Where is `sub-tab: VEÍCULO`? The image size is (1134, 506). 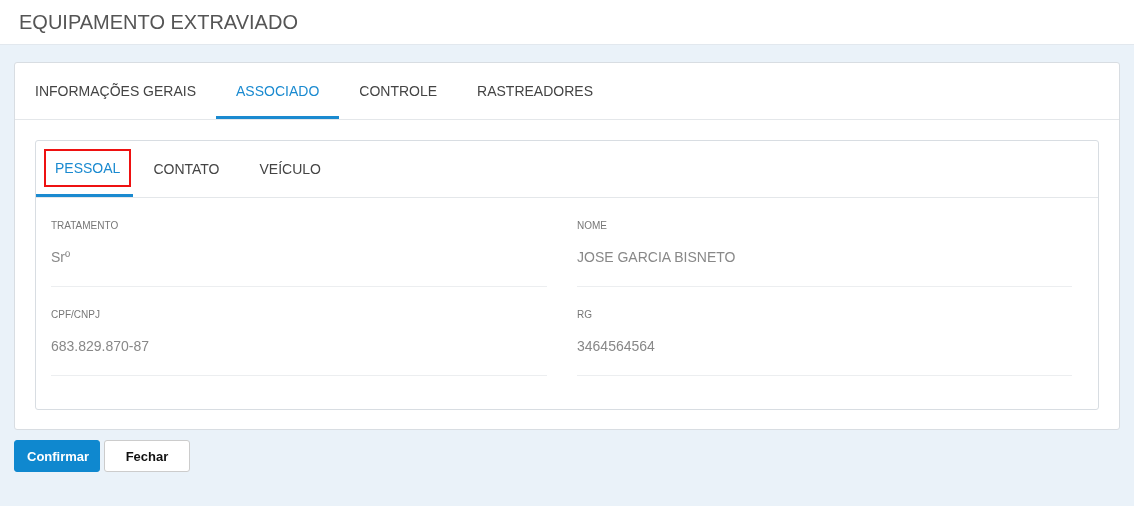
sub-tab: VEÍCULO is located at coordinates (290, 169).